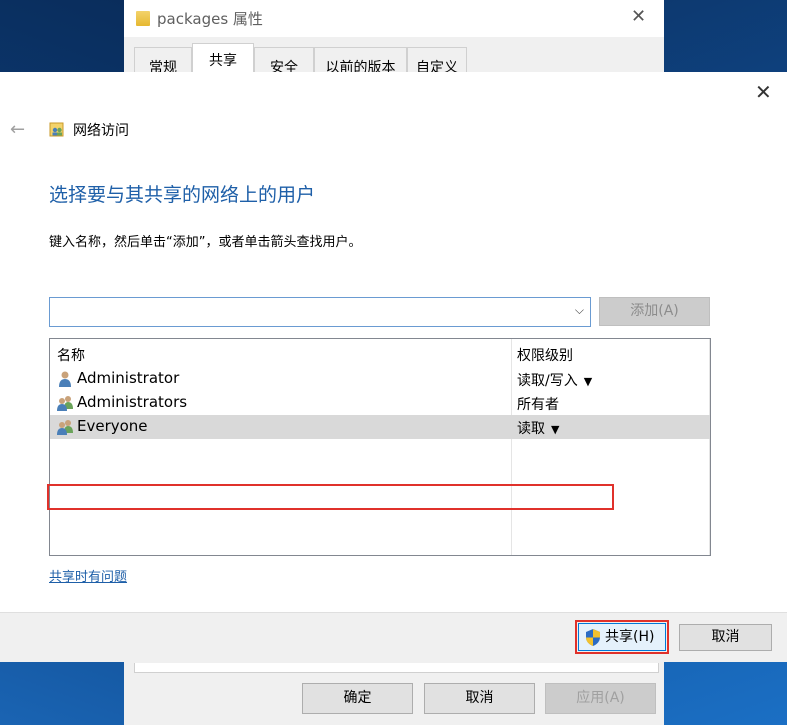 The image size is (787, 725). What do you see at coordinates (17, 129) in the screenshot?
I see `back-arrow-icon: ←` at bounding box center [17, 129].